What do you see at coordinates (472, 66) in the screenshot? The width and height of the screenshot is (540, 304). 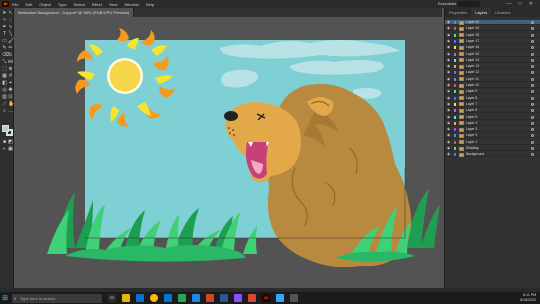 I see `layer-name: Layer 13` at bounding box center [472, 66].